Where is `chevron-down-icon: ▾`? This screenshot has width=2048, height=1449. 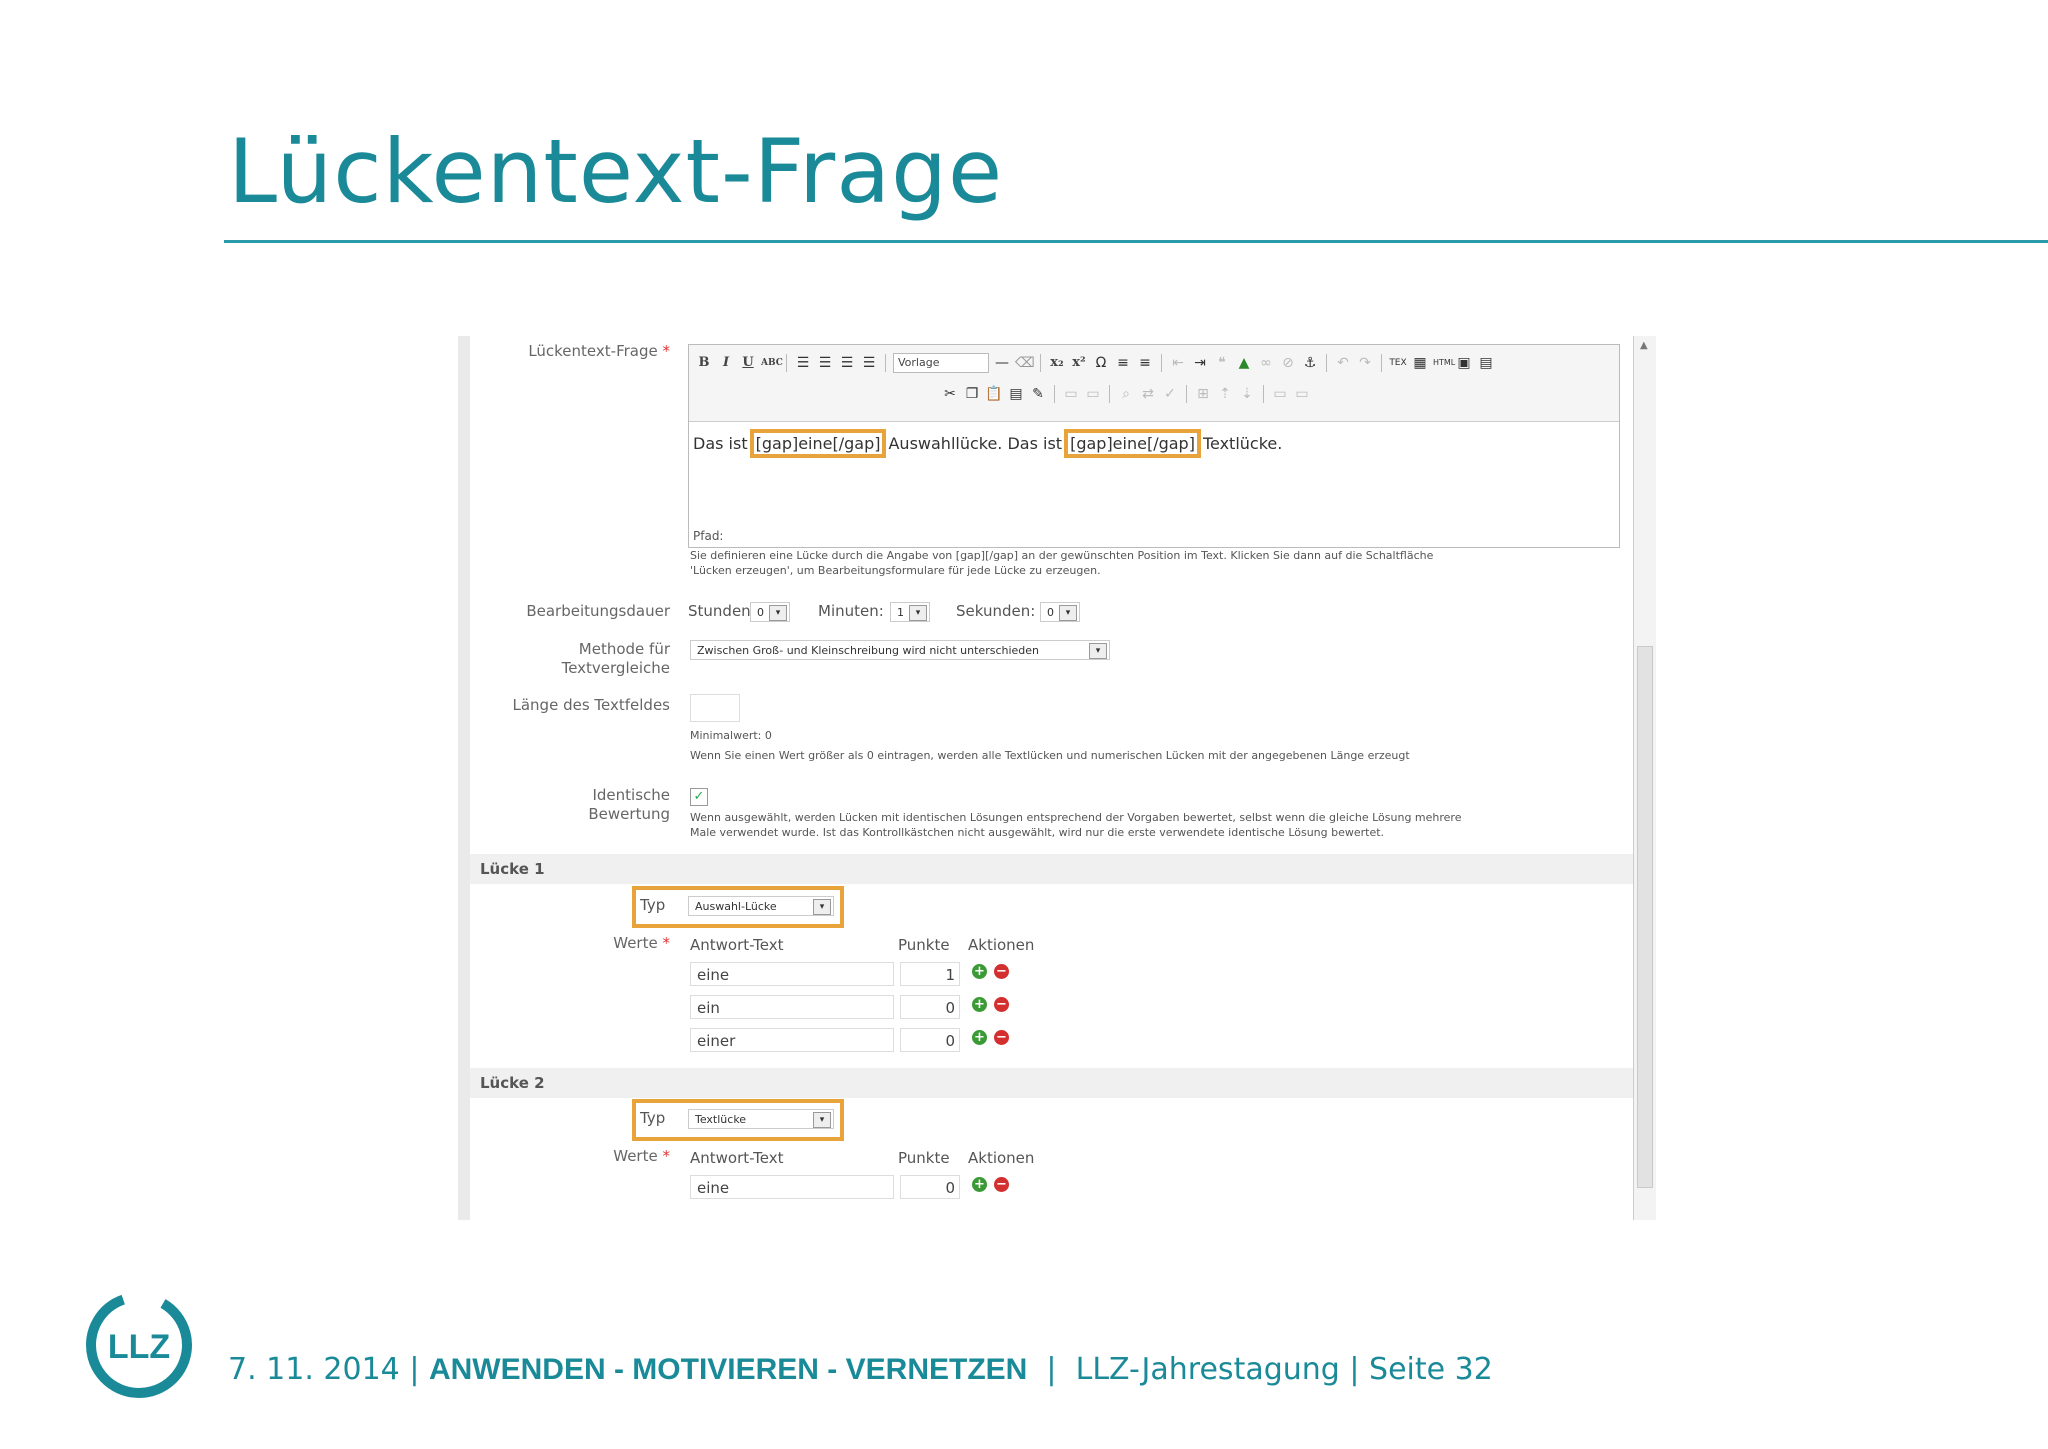
chevron-down-icon: ▾ is located at coordinates (1098, 651).